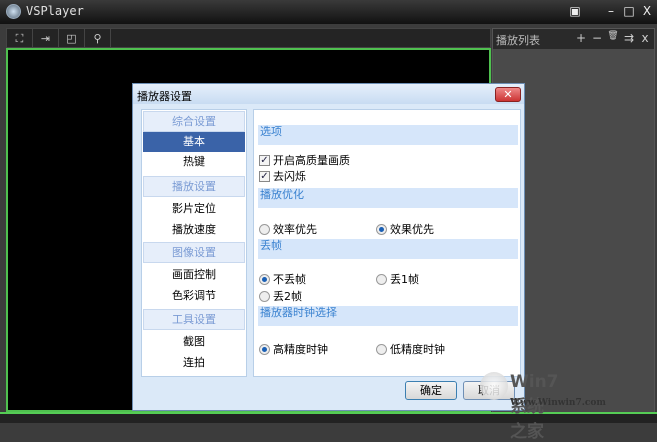  Describe the element at coordinates (494, 386) in the screenshot. I see `windows-logo-icon` at that location.